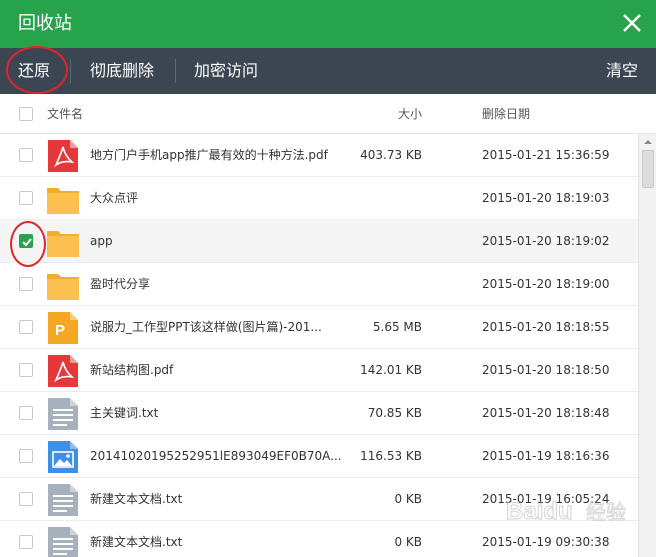  Describe the element at coordinates (45, 23) in the screenshot. I see `window-title: 回收站` at that location.